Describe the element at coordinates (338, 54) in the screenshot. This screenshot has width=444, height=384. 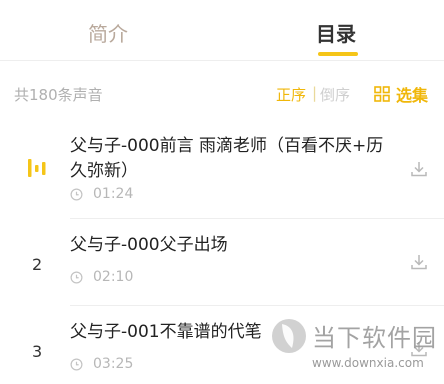
I see `active-tab-indicator` at that location.